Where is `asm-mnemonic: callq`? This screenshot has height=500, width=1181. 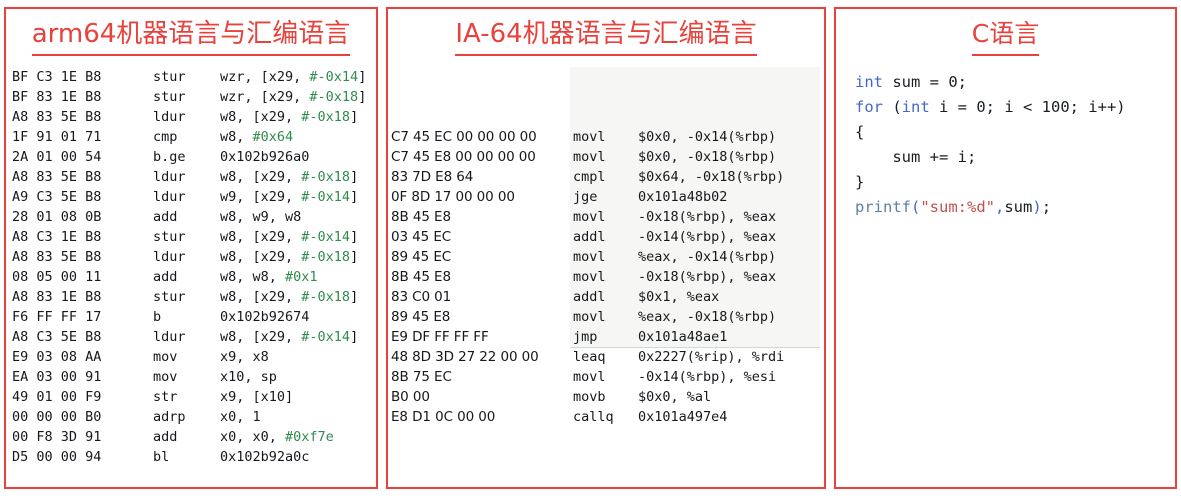 asm-mnemonic: callq is located at coordinates (593, 417).